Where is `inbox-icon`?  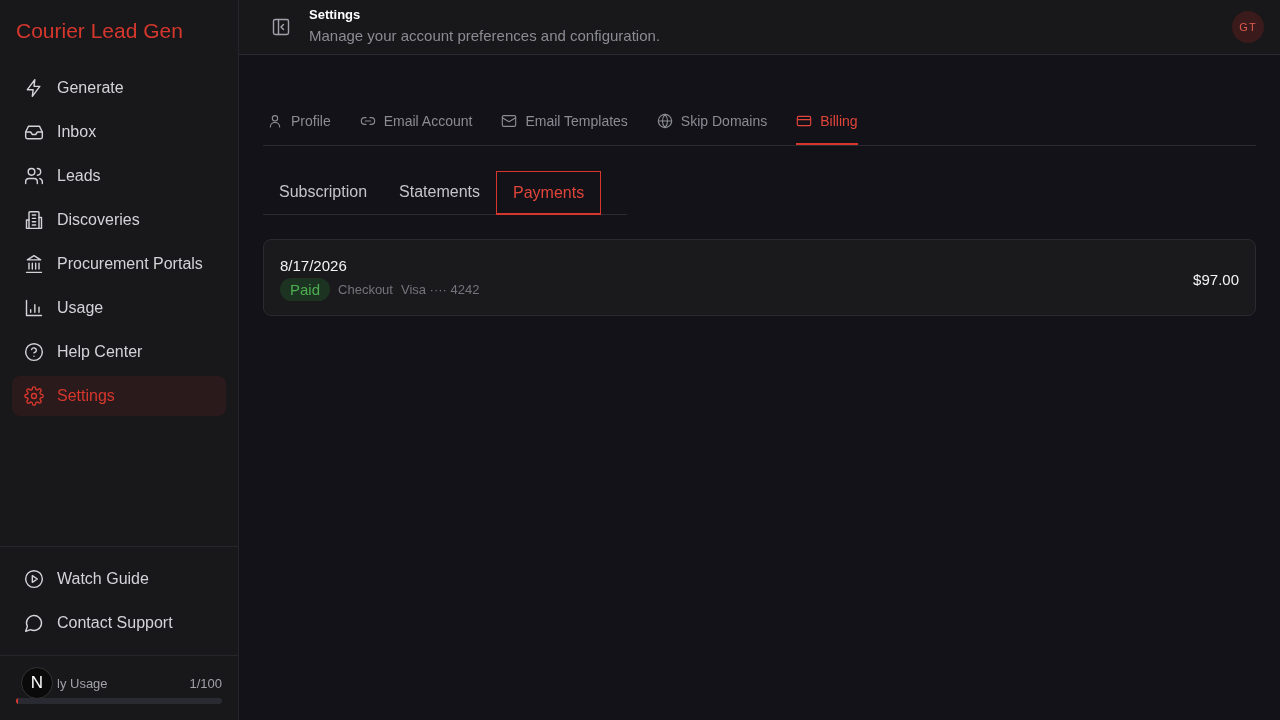
inbox-icon is located at coordinates (34, 132).